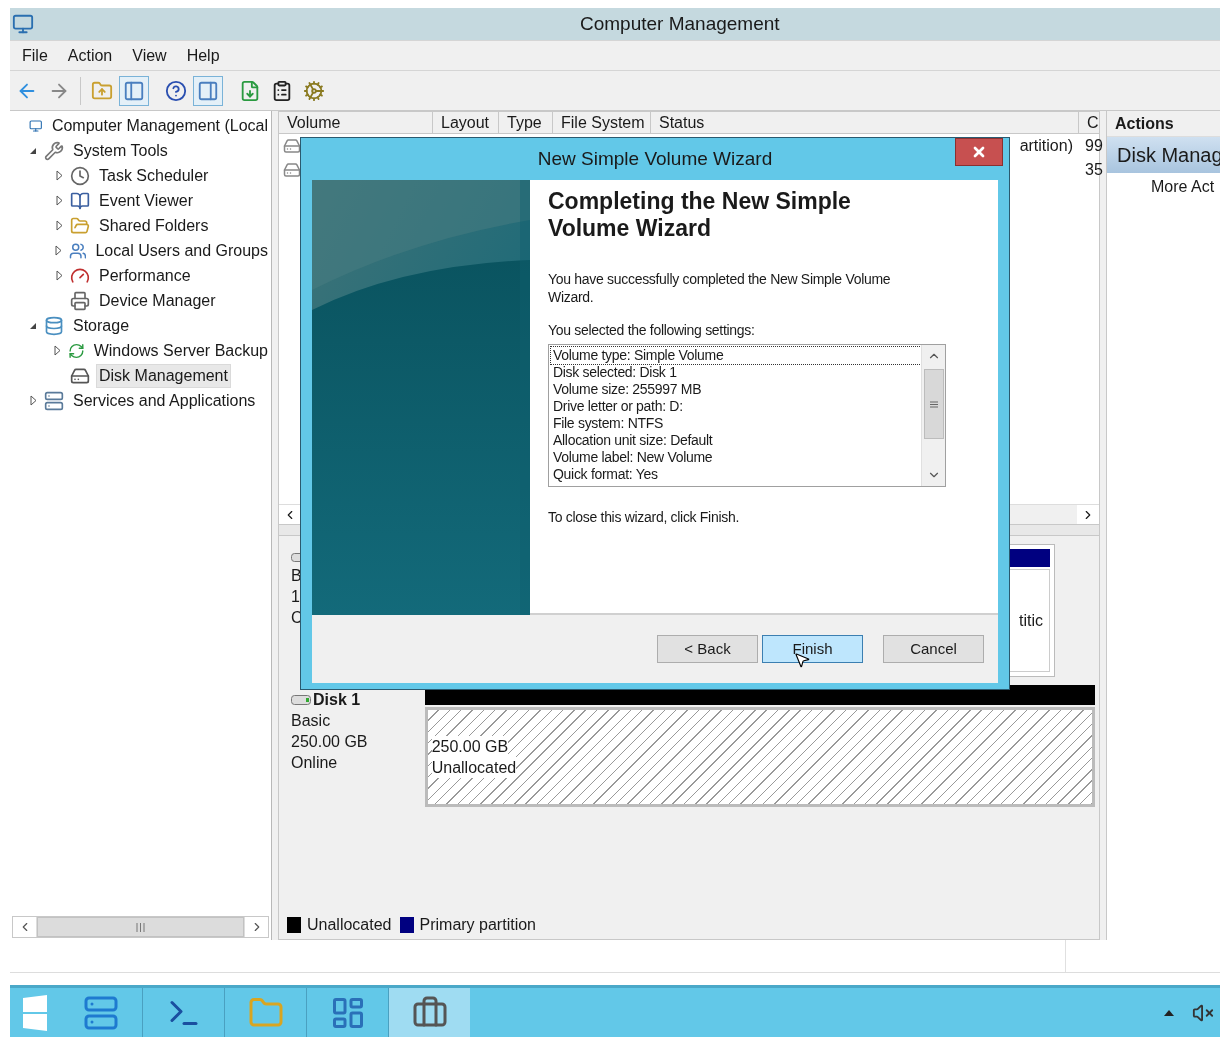  I want to click on action-link: More Act, so click(1163, 187).